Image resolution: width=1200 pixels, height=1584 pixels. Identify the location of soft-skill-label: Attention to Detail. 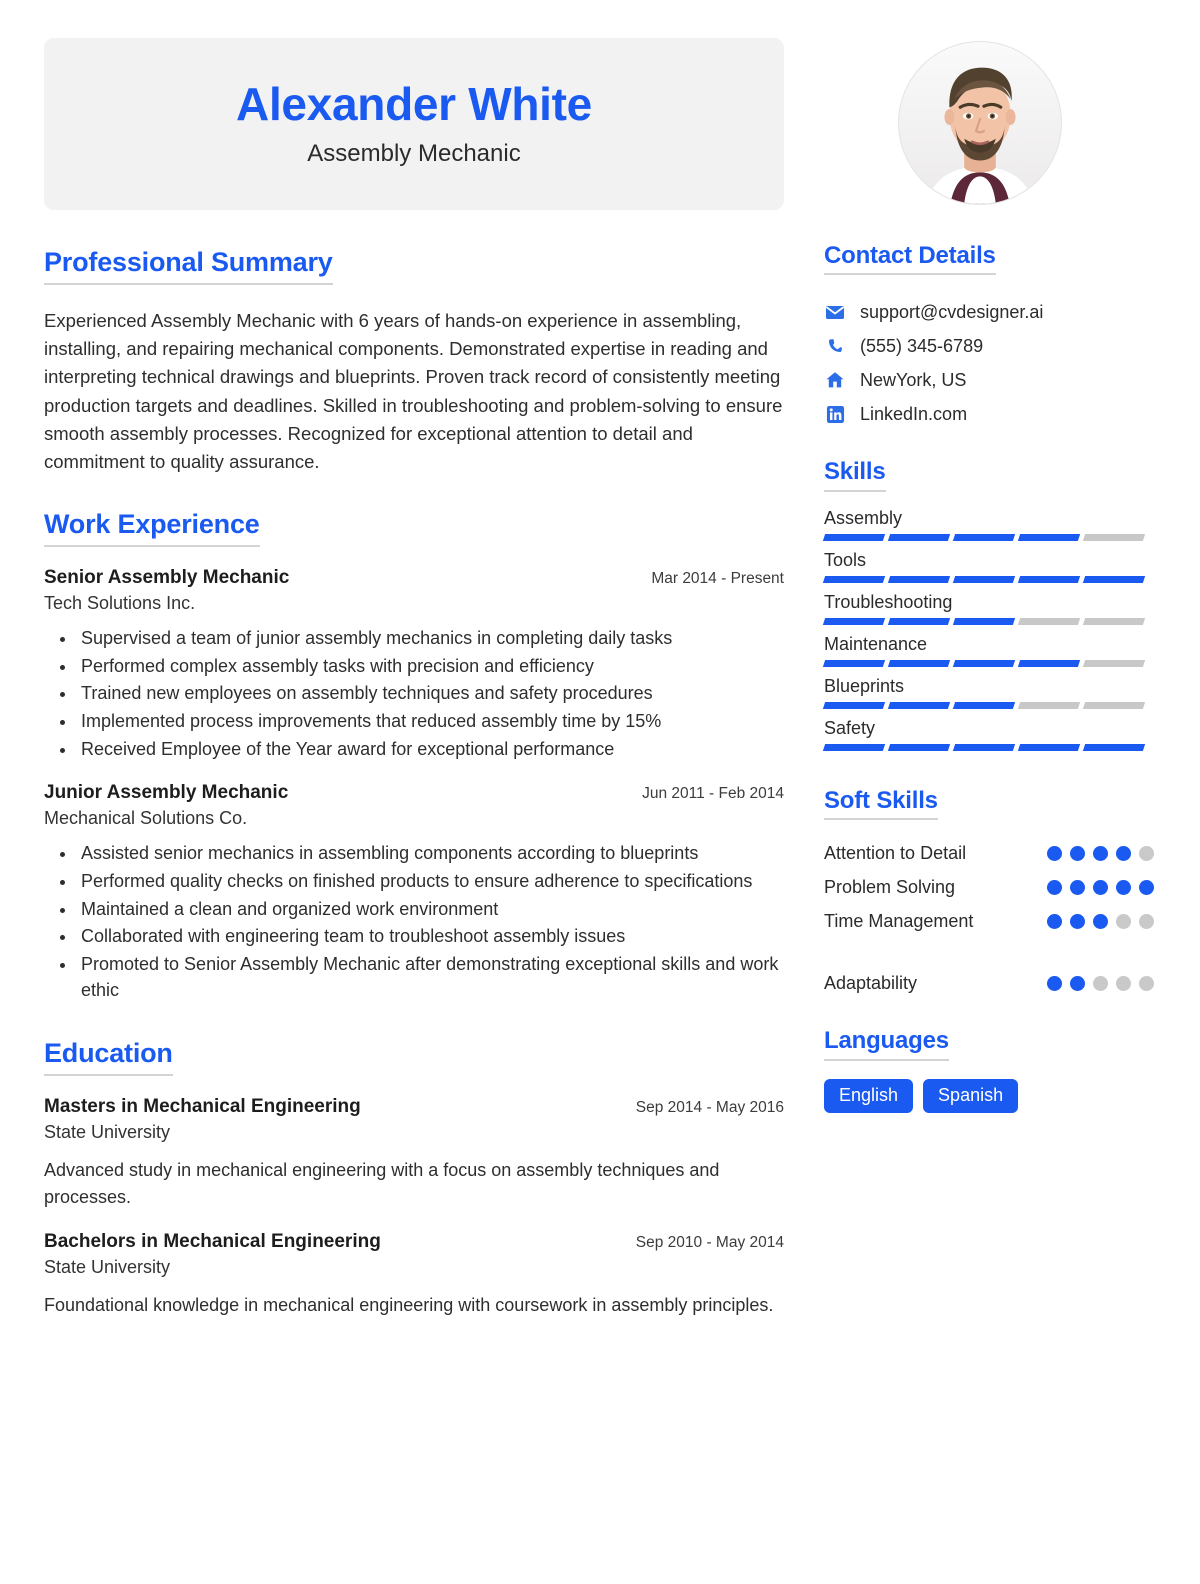
(895, 852).